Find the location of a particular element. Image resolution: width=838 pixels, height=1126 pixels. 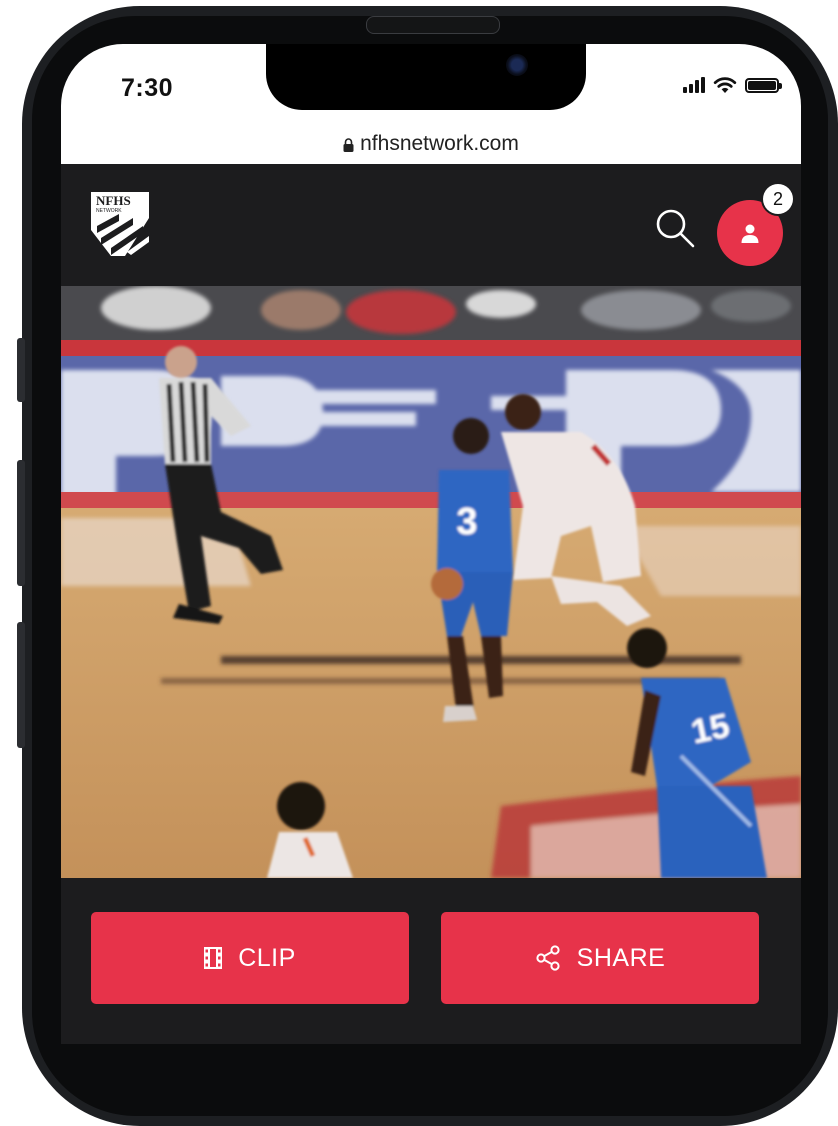

battery-icon is located at coordinates (763, 85).